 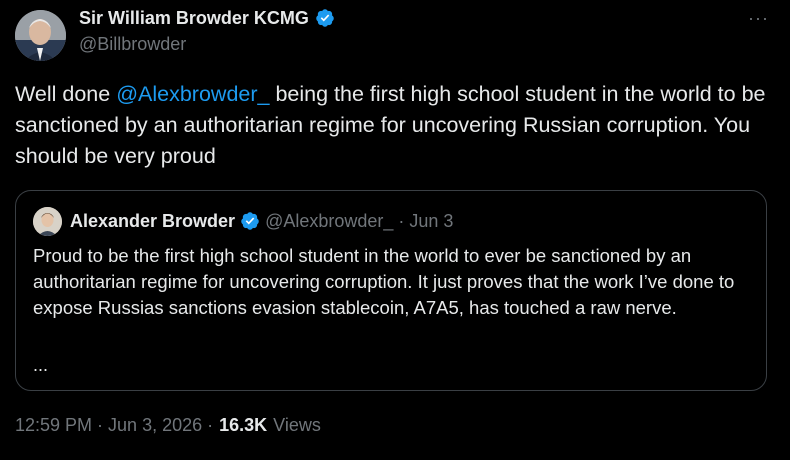 What do you see at coordinates (431, 221) in the screenshot?
I see `quoted-date: Jun 3` at bounding box center [431, 221].